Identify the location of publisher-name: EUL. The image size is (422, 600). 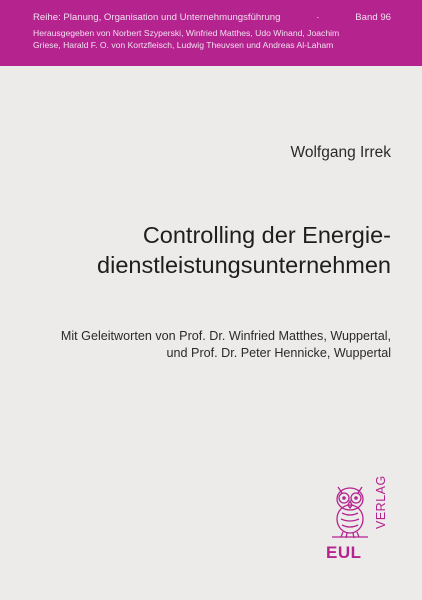
(344, 552).